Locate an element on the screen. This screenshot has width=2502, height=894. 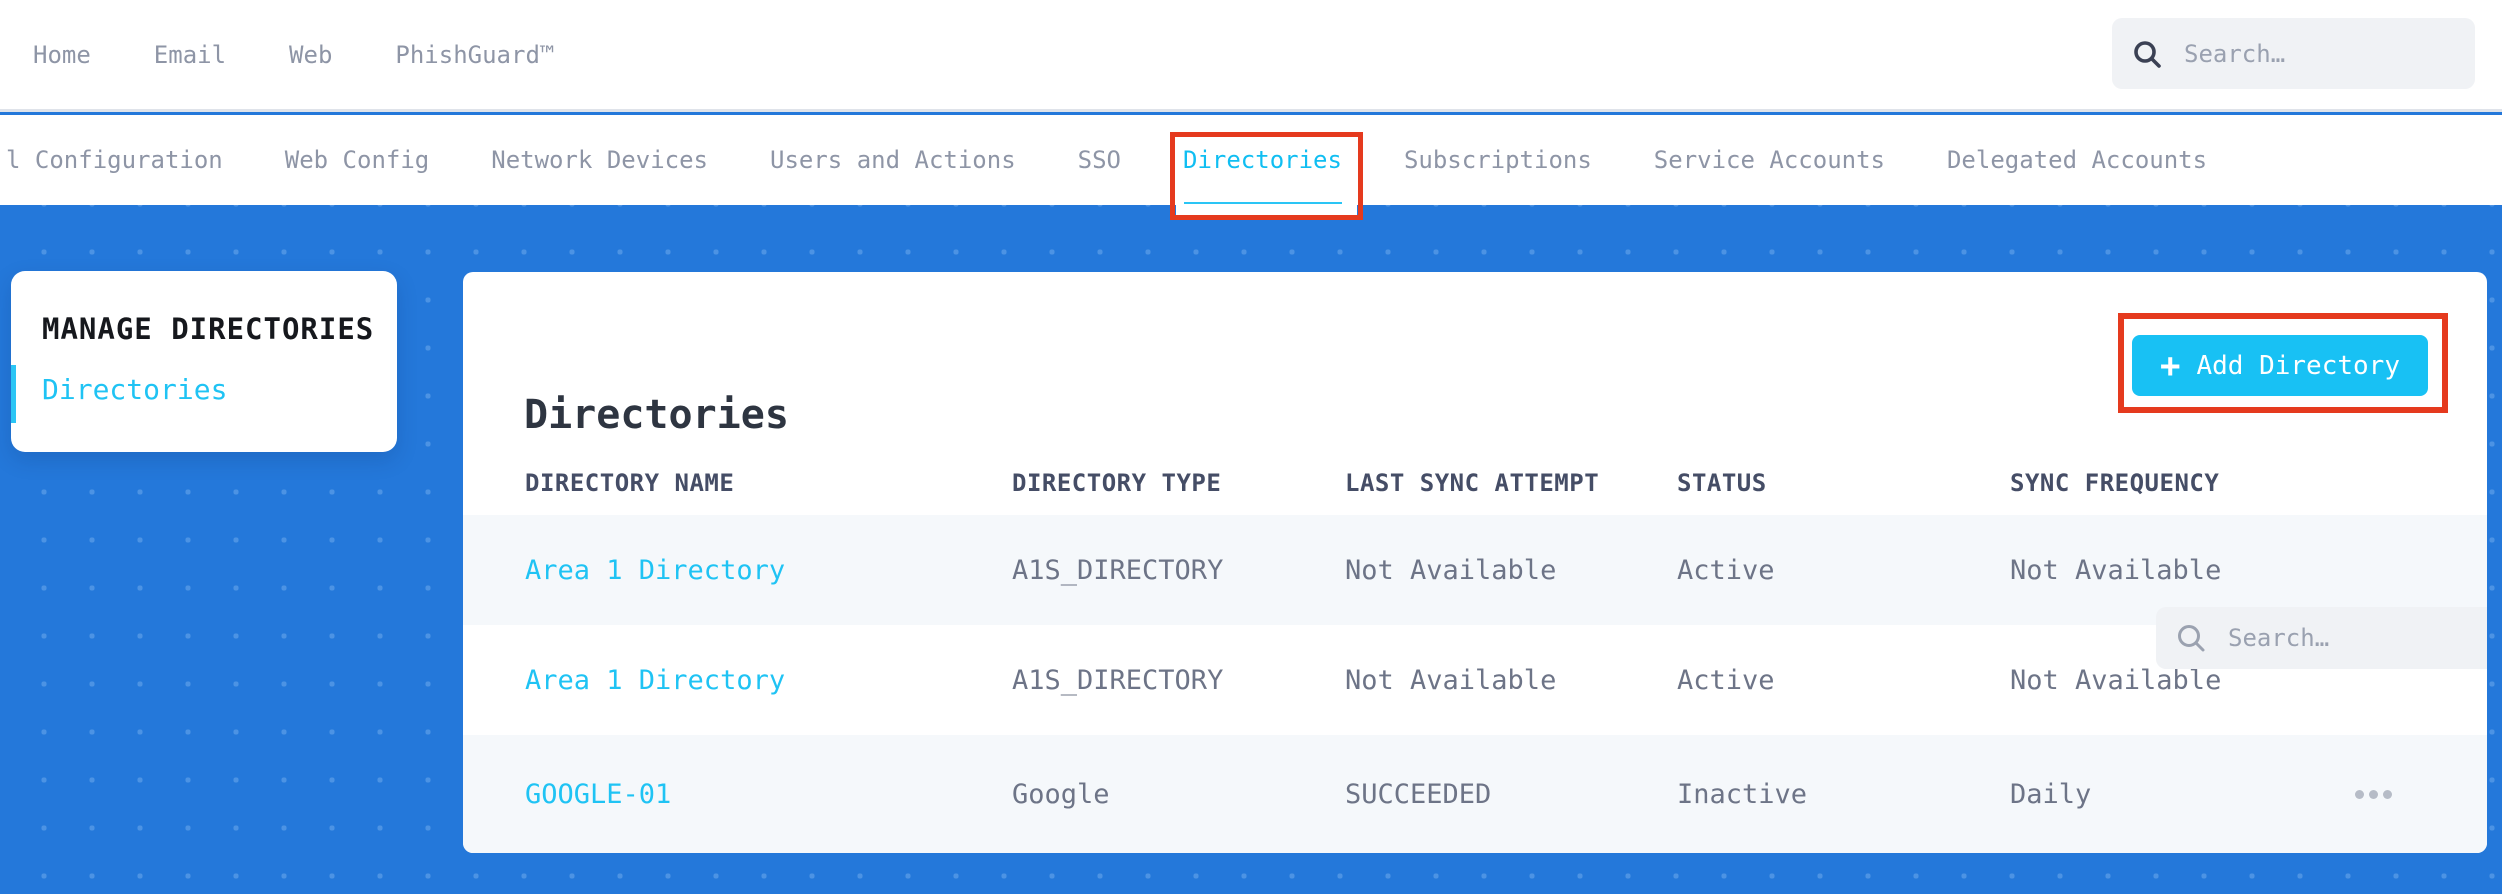
directory-type-cell: Google is located at coordinates (1061, 794).